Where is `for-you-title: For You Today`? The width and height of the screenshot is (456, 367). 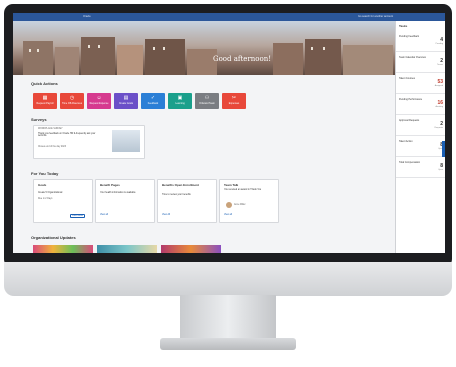
for-you-title: For You Today is located at coordinates (45, 173).